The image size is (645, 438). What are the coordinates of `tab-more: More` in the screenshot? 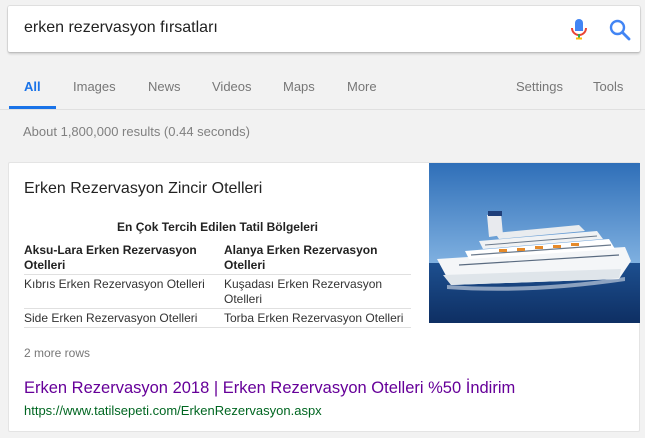 It's located at (362, 86).